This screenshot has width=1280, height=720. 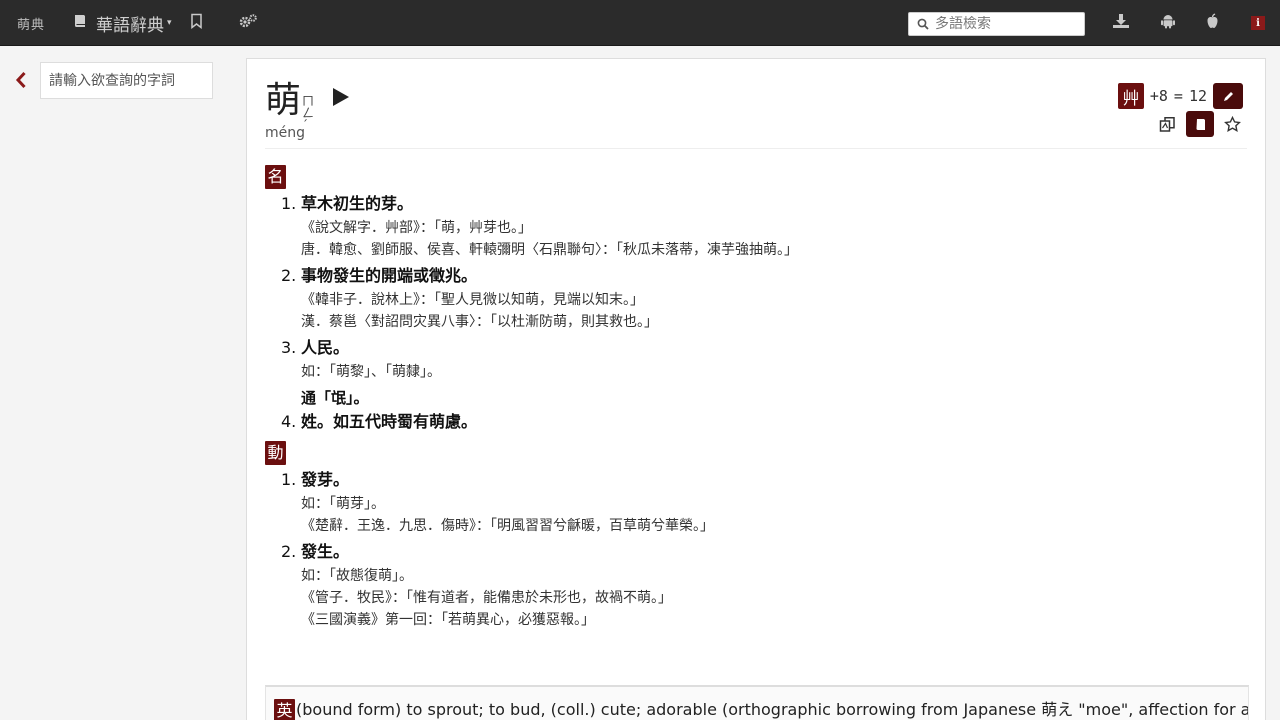 I want to click on download-button, so click(x=1121, y=23).